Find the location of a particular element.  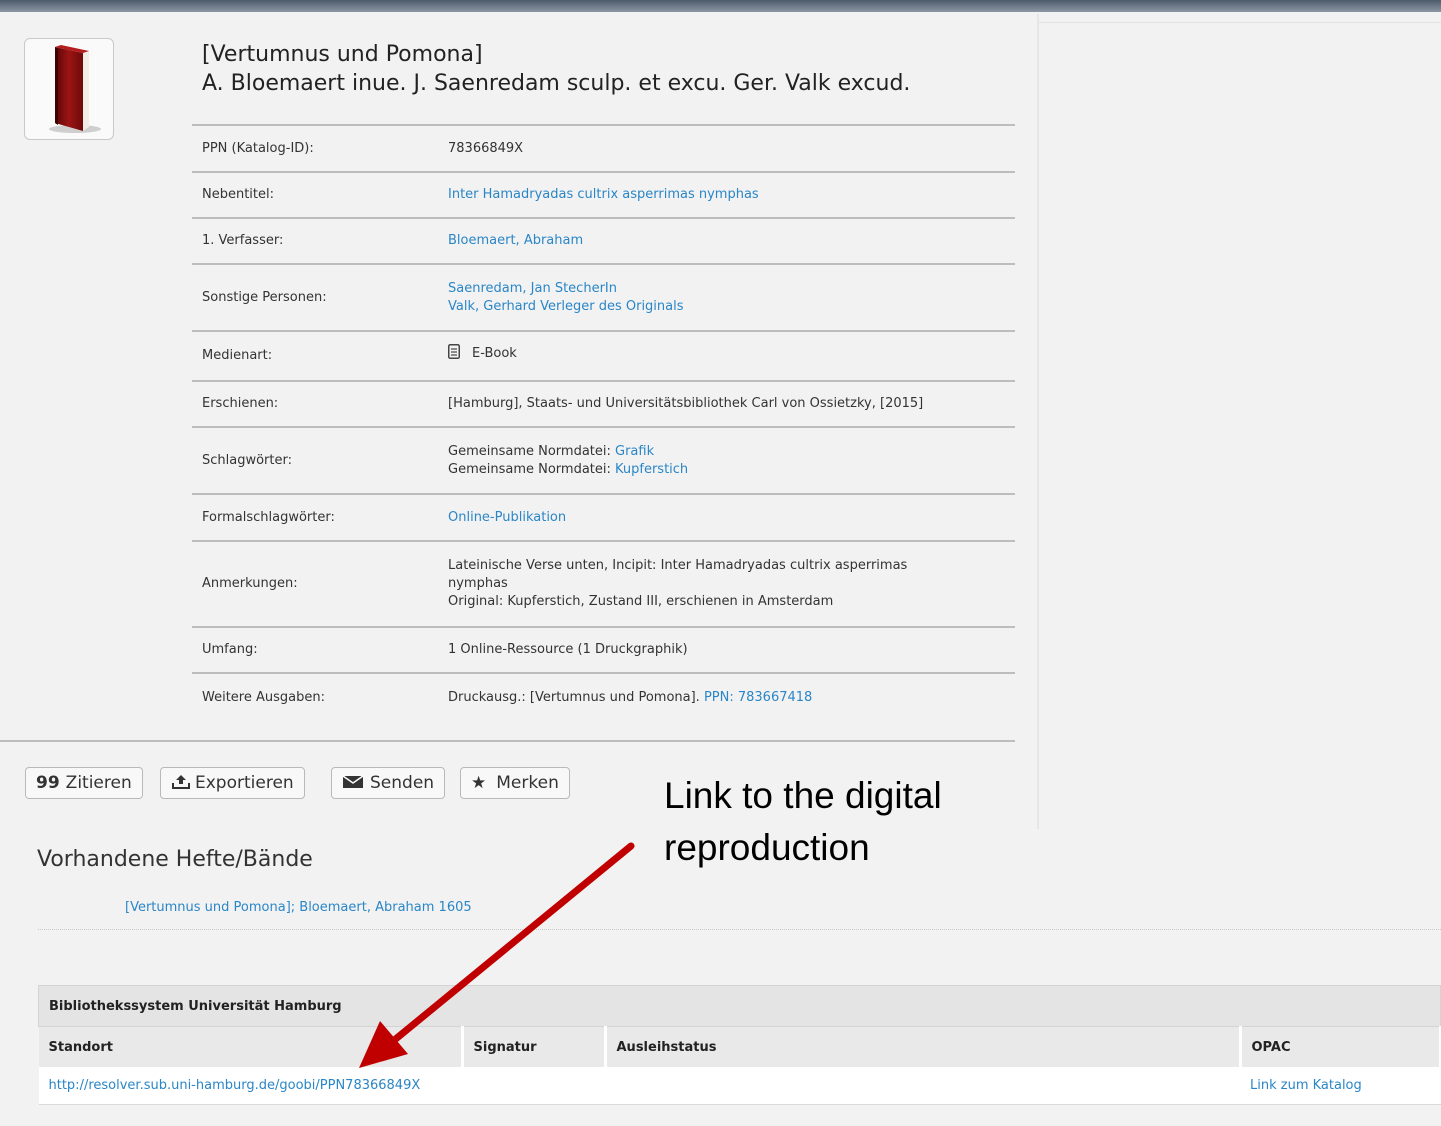

detail-value-umfang: 1 Online-Ressource (1 Druckgraphik) is located at coordinates (726, 649).